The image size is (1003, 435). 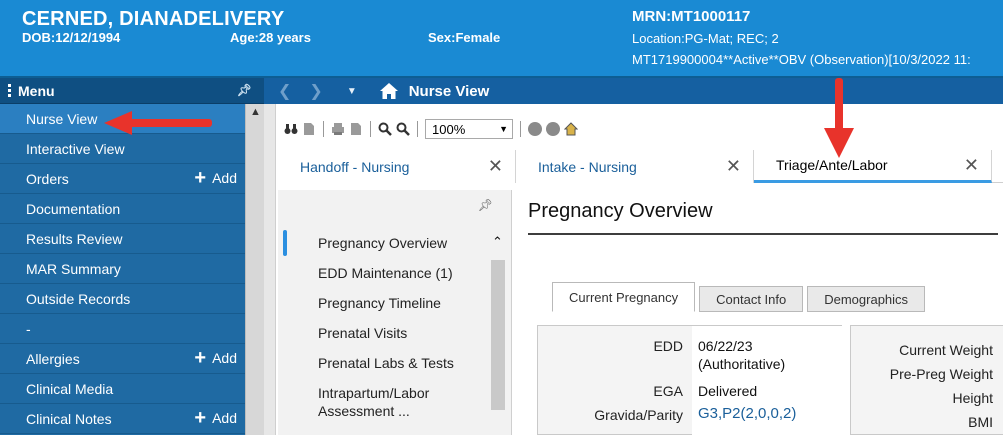 What do you see at coordinates (122, 359) in the screenshot?
I see `menu-item-allergies: Allergies + Add` at bounding box center [122, 359].